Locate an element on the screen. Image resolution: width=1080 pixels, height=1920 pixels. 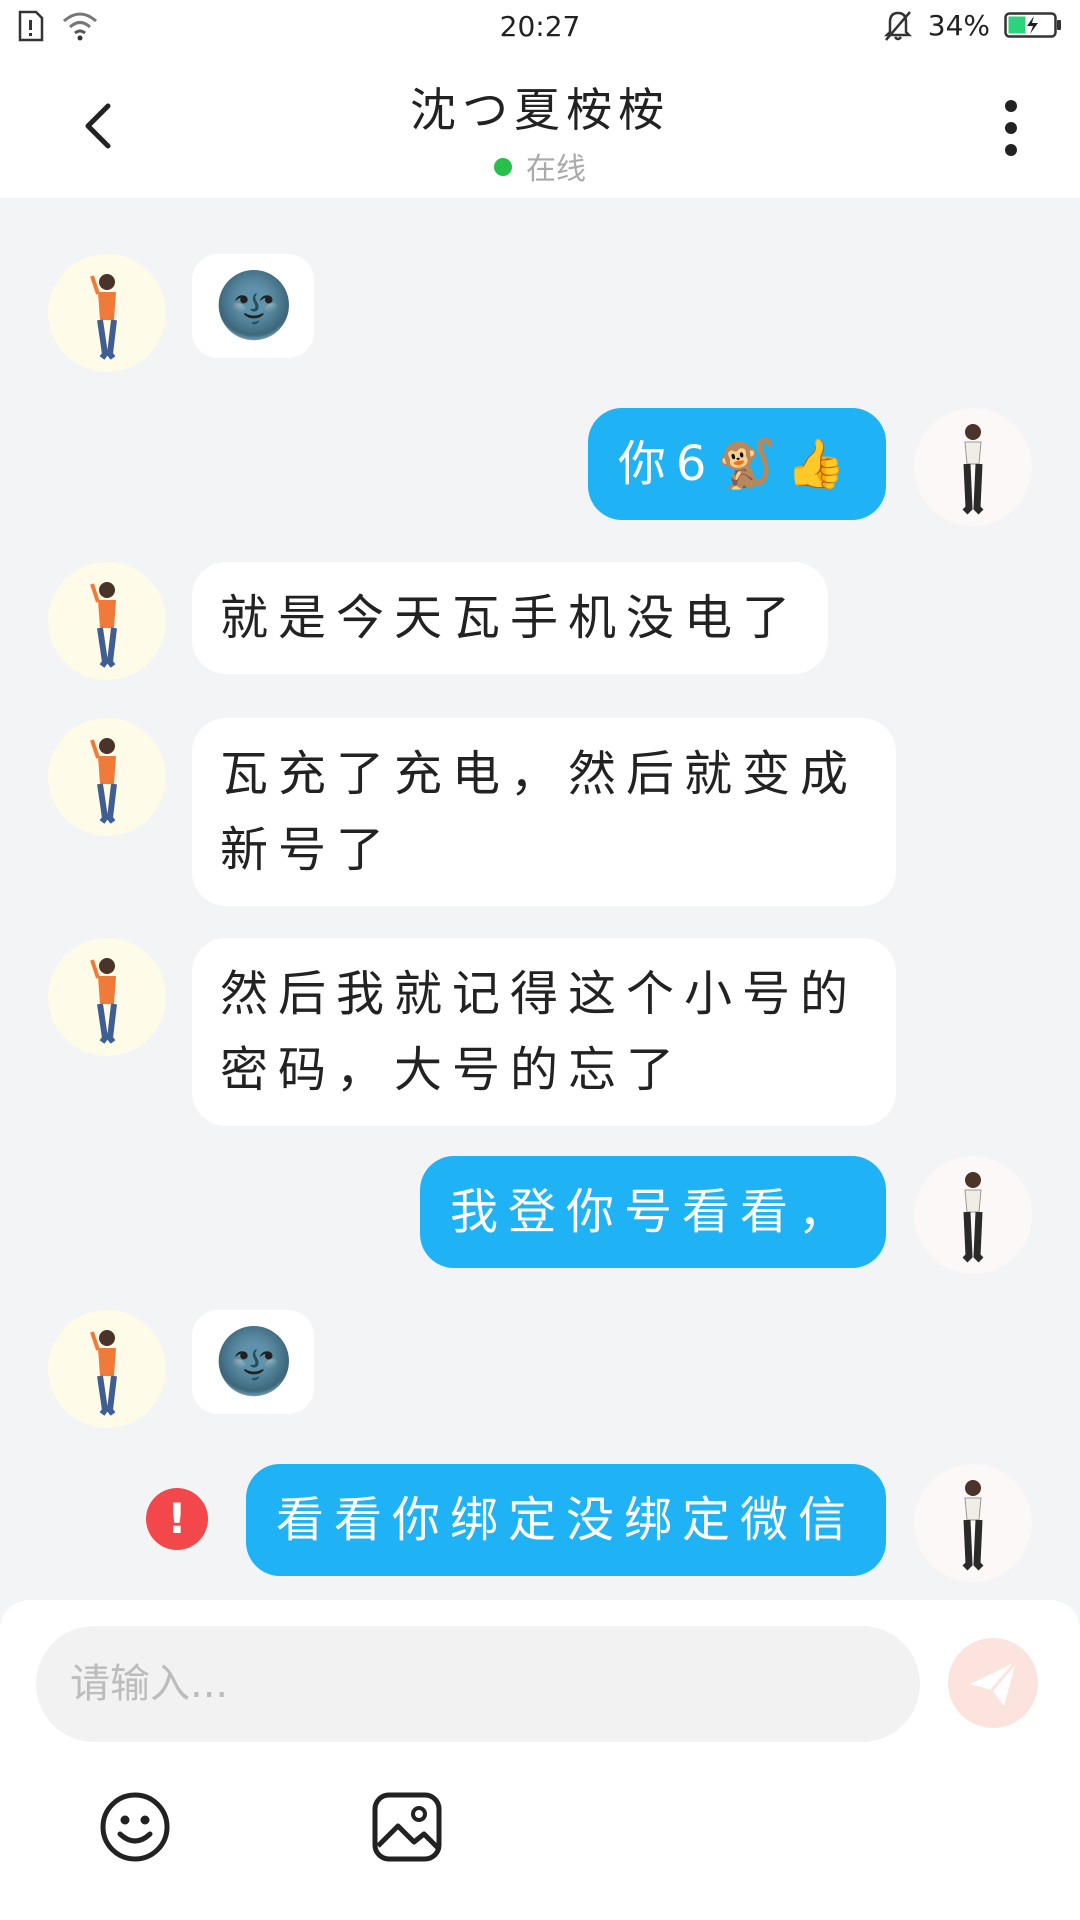
send-button is located at coordinates (993, 1683).